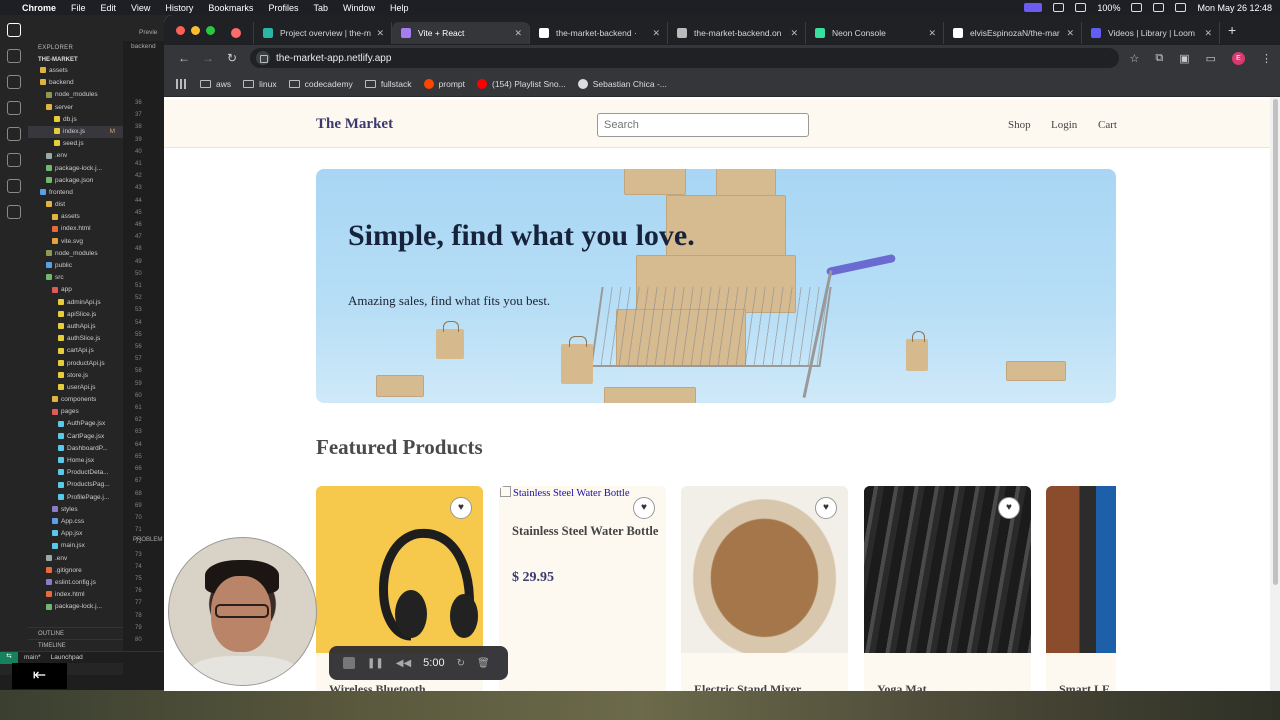 This screenshot has height=720, width=1280. What do you see at coordinates (1151, 33) in the screenshot?
I see `browser-tab: Videos | Library | Loom ✕` at bounding box center [1151, 33].